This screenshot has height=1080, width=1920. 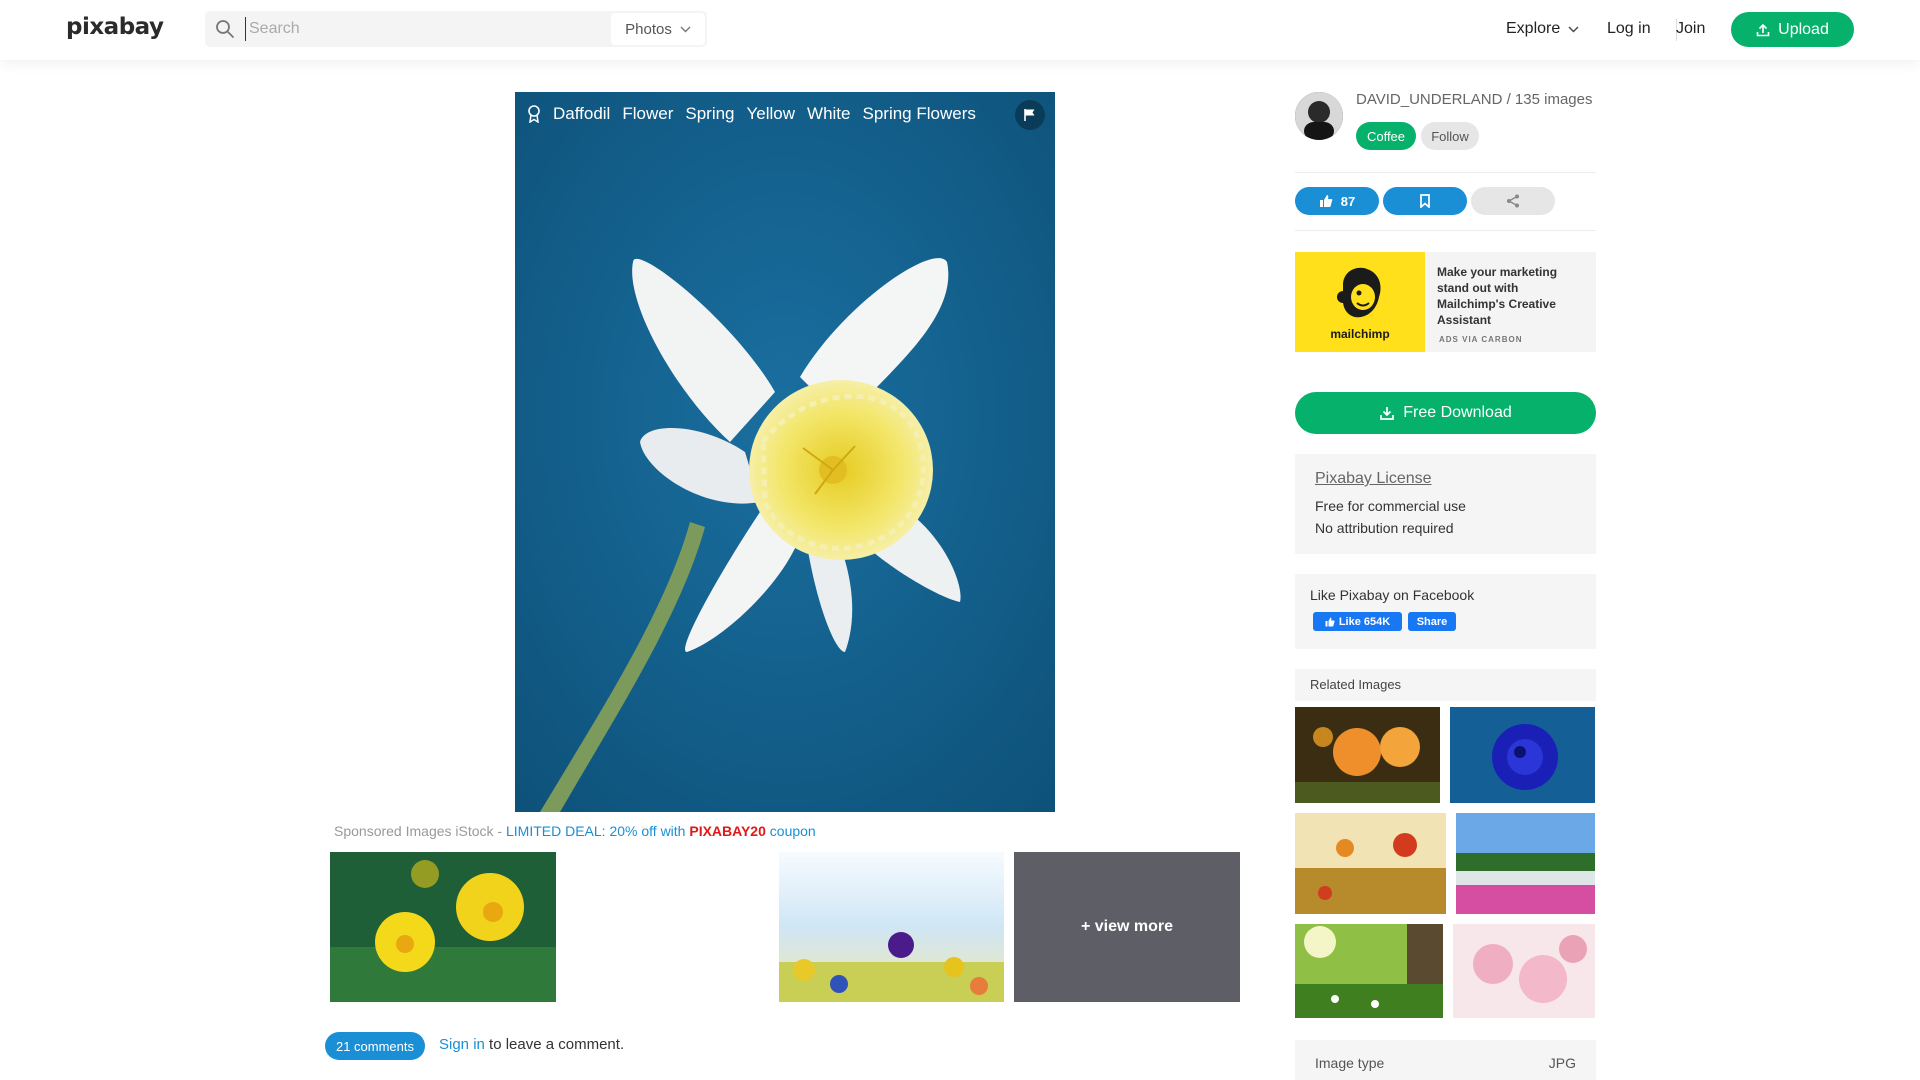 I want to click on facebook-title: Like Pixabay on Facebook, so click(x=1392, y=595).